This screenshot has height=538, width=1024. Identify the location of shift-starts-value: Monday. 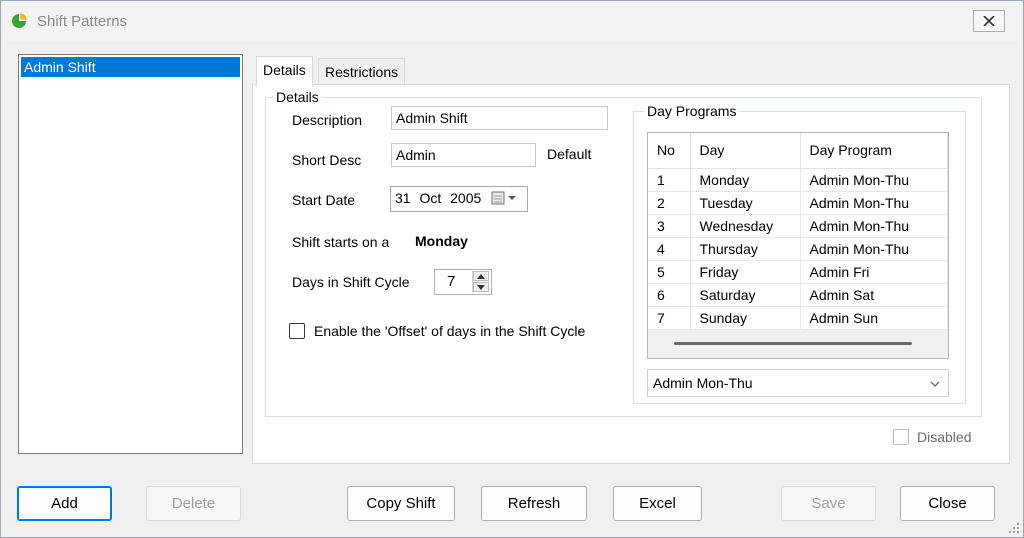
(441, 241).